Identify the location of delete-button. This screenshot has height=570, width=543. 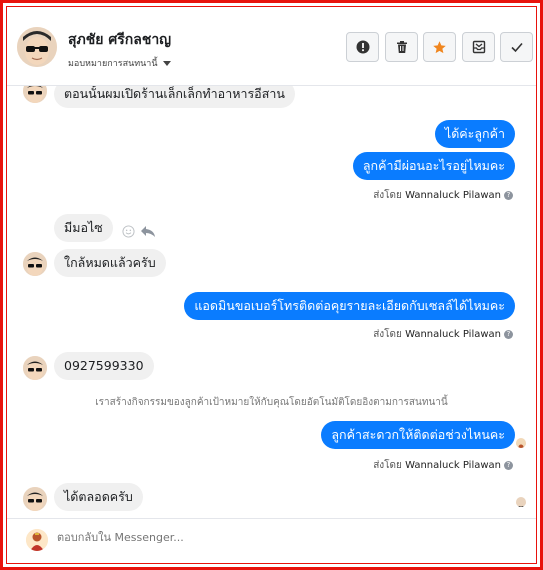
(401, 47).